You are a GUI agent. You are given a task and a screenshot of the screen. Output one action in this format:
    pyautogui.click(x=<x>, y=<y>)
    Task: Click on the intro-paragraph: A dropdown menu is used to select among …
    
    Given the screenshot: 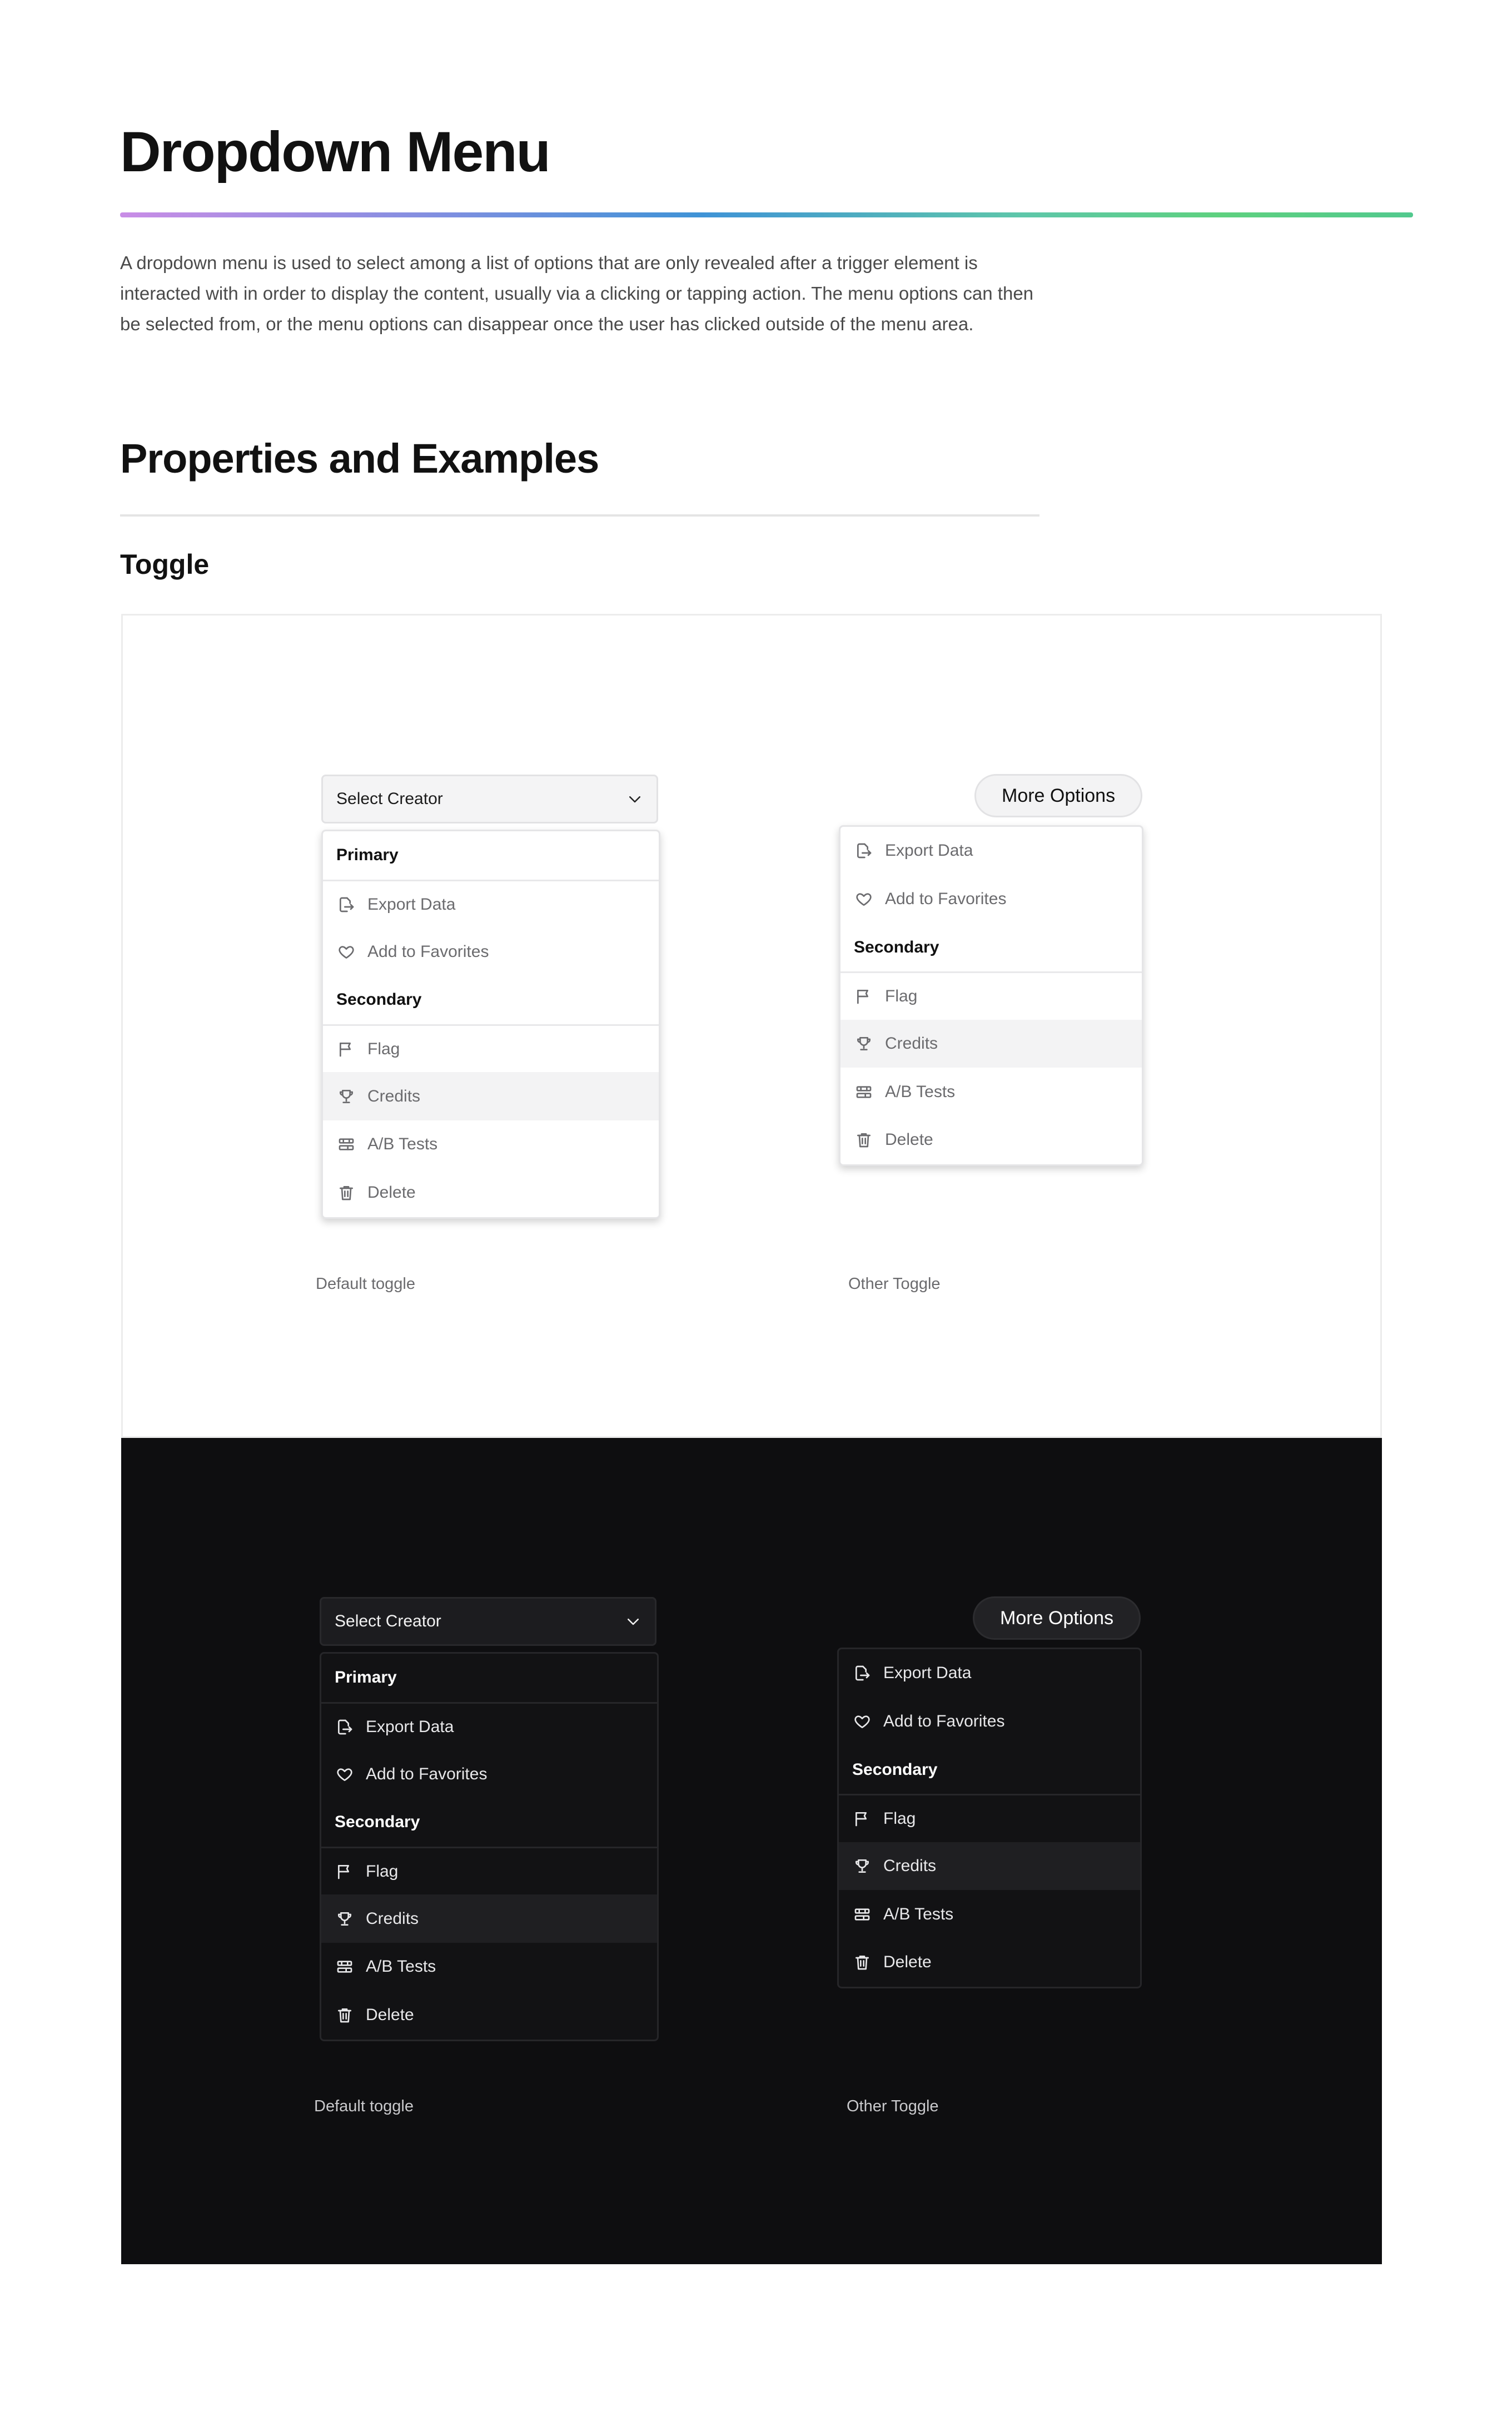 What is the action you would take?
    pyautogui.click(x=577, y=293)
    